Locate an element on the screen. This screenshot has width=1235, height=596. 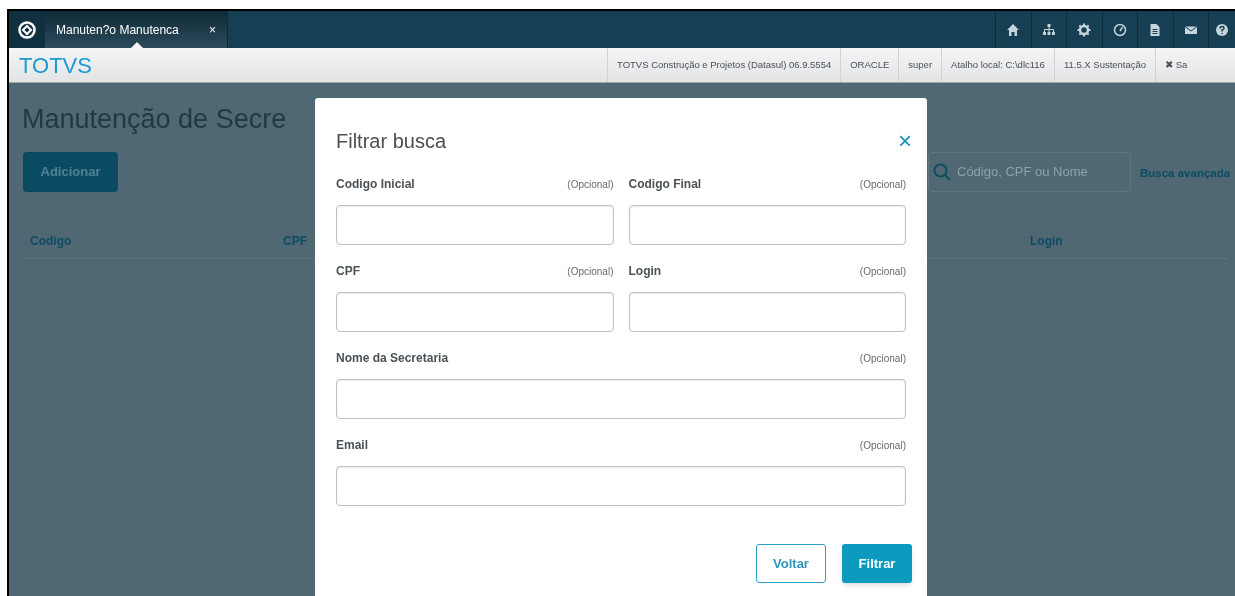
app-logo is located at coordinates (27, 29).